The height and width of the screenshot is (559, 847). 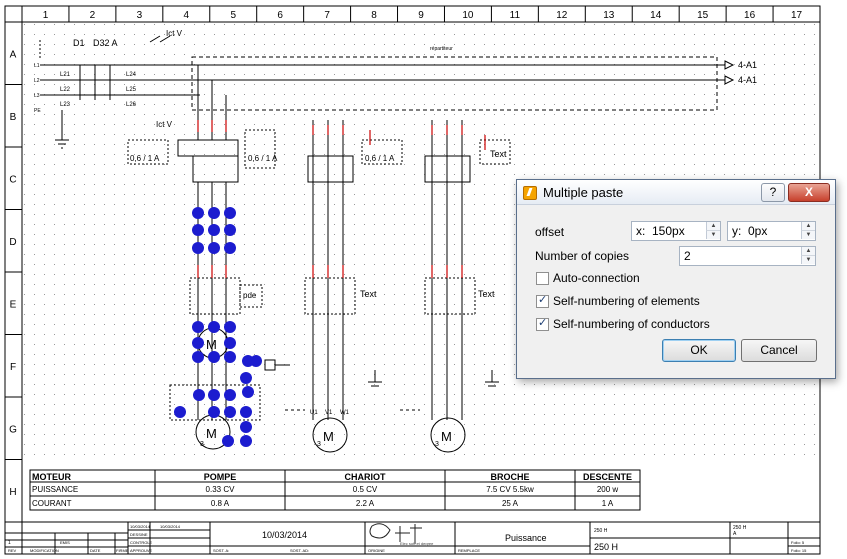 I want to click on column-label: 11, so click(x=515, y=15).